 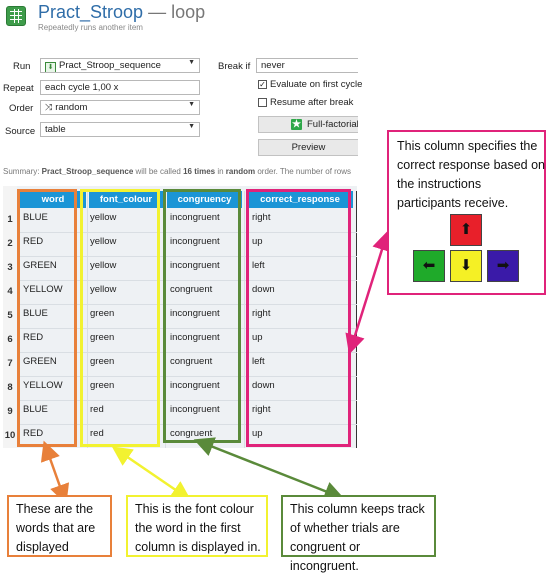 I want to click on correct-response-arrow, so click(x=368, y=292).